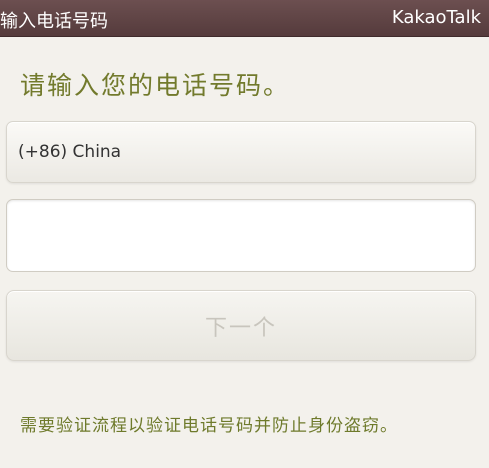  Describe the element at coordinates (436, 17) in the screenshot. I see `app-name: KakaoTalk` at that location.